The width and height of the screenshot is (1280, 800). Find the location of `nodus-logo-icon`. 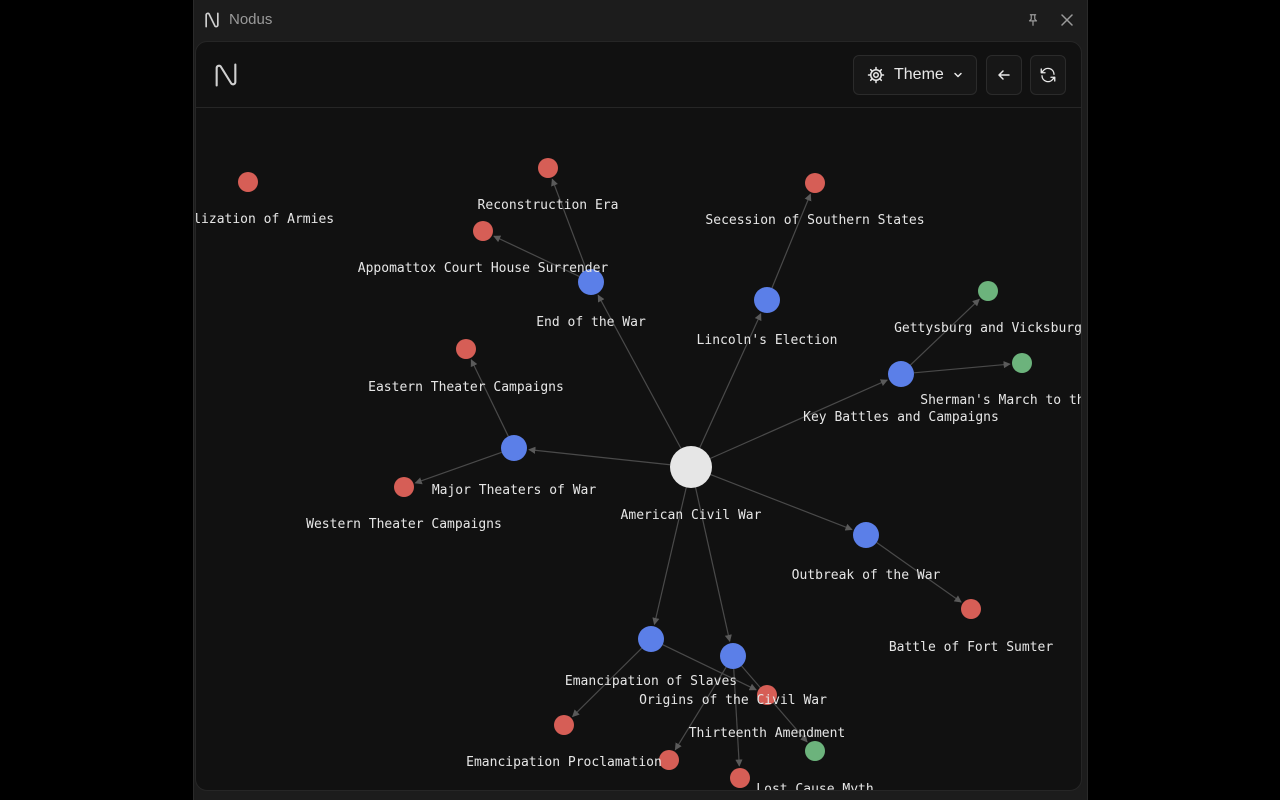

nodus-logo-icon is located at coordinates (212, 20).